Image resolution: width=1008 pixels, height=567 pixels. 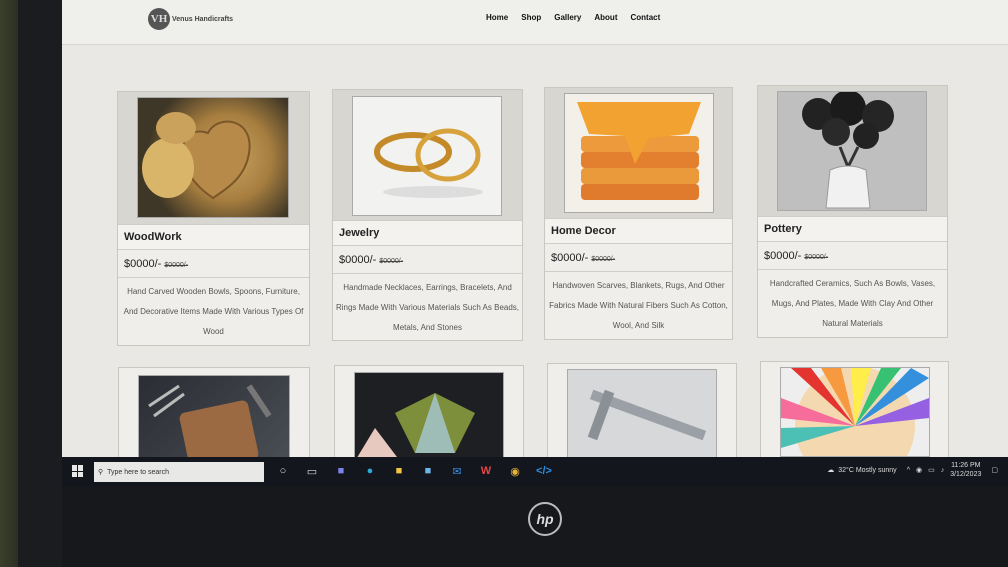 What do you see at coordinates (213, 237) in the screenshot?
I see `product-title: WoodWork` at bounding box center [213, 237].